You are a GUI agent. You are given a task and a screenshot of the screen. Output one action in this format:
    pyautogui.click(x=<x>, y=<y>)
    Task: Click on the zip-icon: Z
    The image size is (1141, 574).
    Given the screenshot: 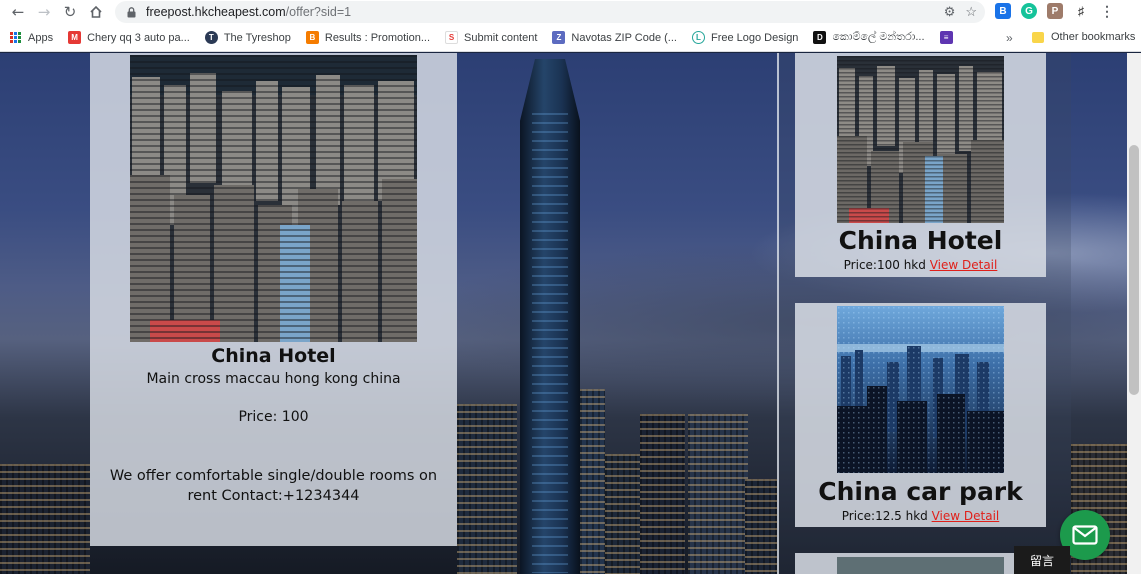 What is the action you would take?
    pyautogui.click(x=559, y=37)
    